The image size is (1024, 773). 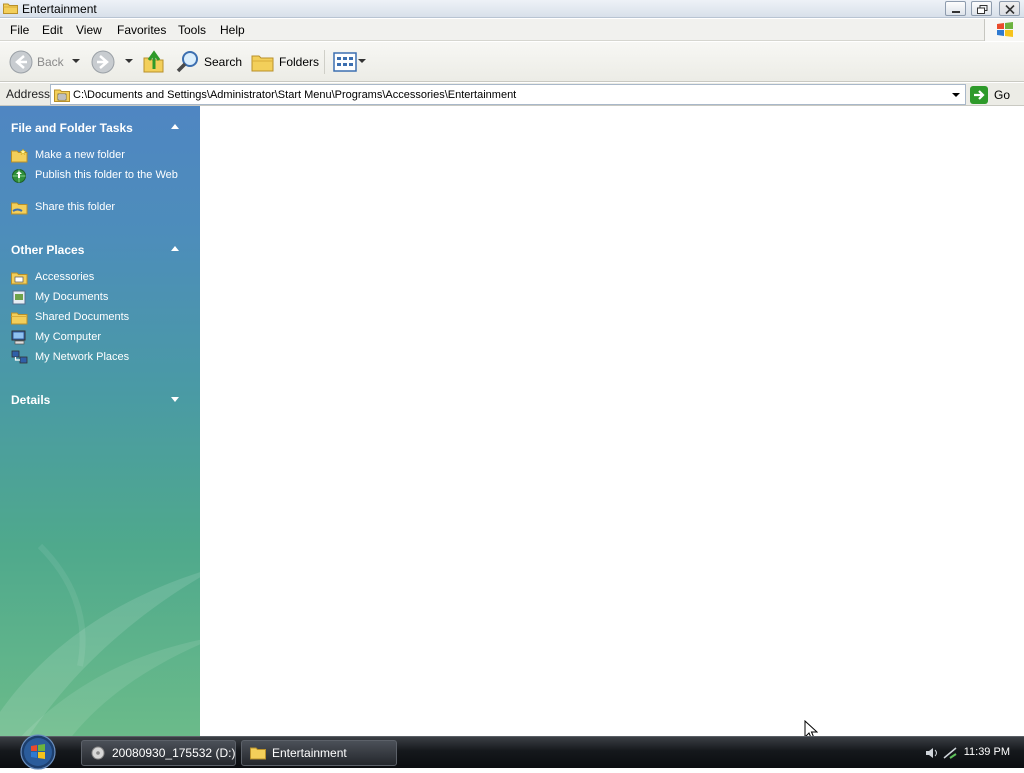 I want to click on other-place-shared-documents: Shared Documents, so click(x=101, y=317).